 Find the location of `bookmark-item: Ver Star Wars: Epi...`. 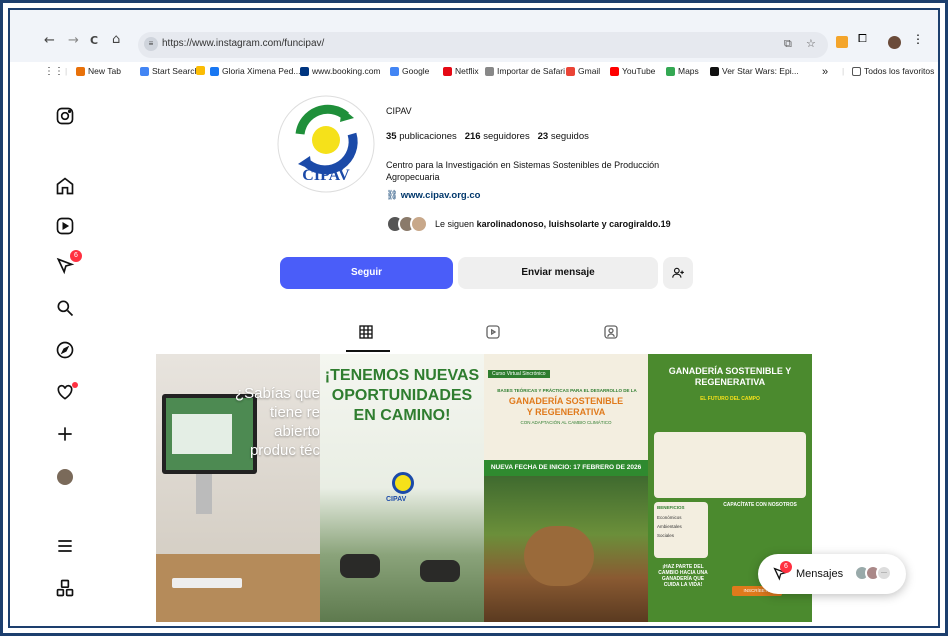

bookmark-item: Ver Star Wars: Epi... is located at coordinates (754, 71).